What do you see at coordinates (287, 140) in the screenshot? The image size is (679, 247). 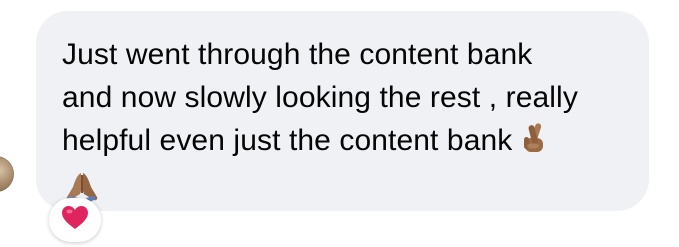 I see `message-line-3: helpful even just the content bank` at bounding box center [287, 140].